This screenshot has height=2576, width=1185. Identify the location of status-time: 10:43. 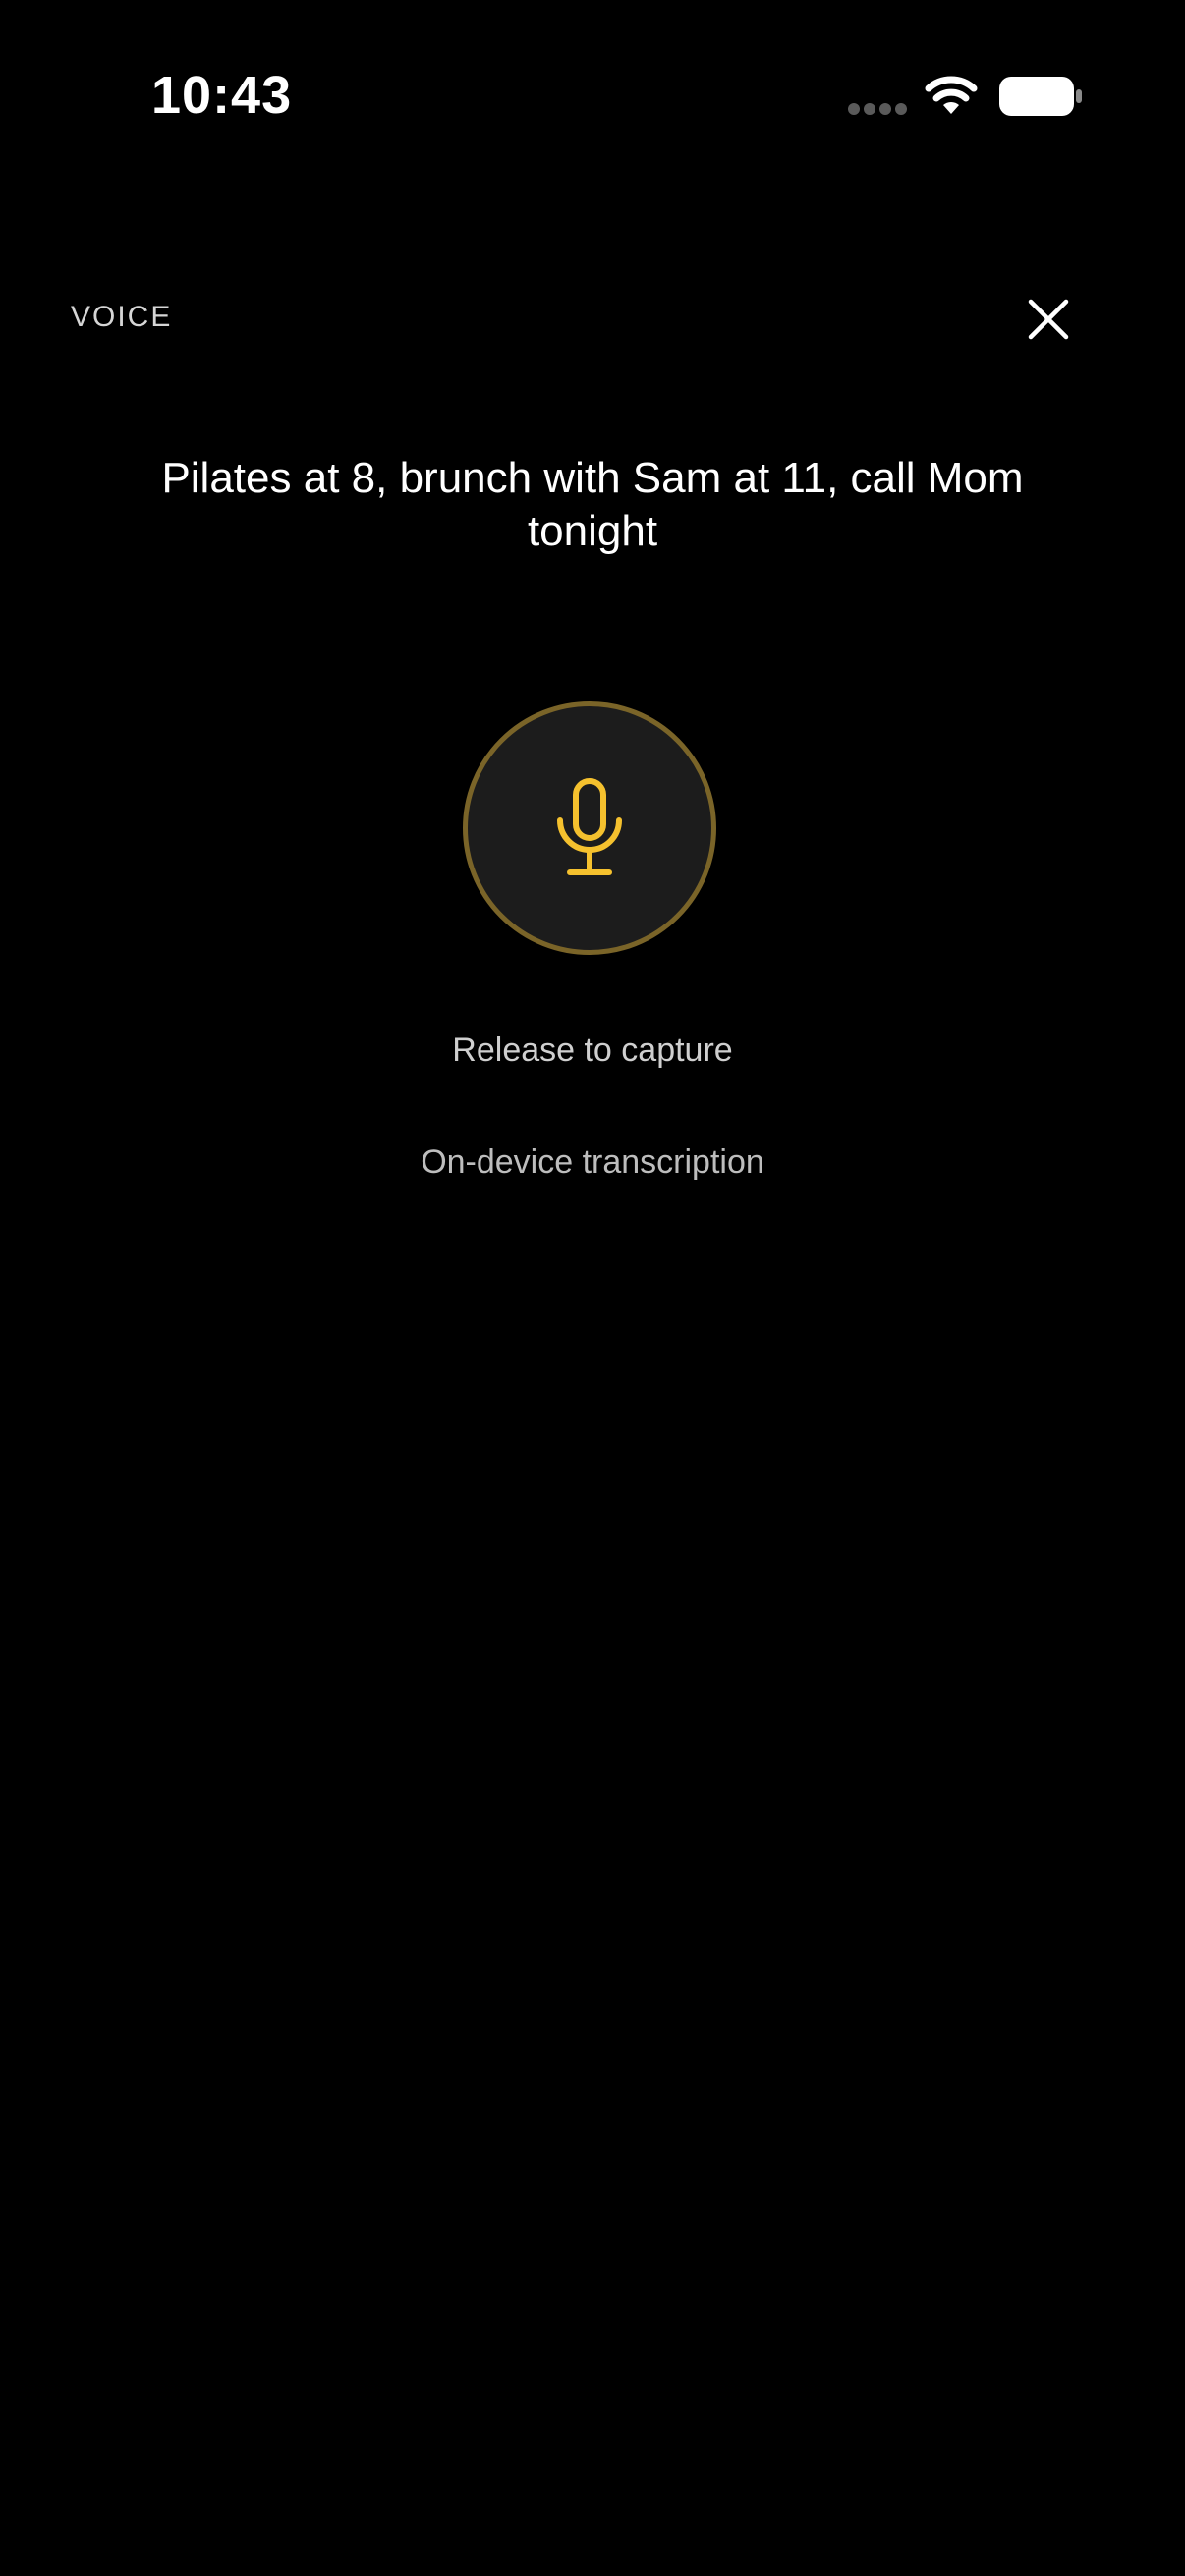
(222, 95).